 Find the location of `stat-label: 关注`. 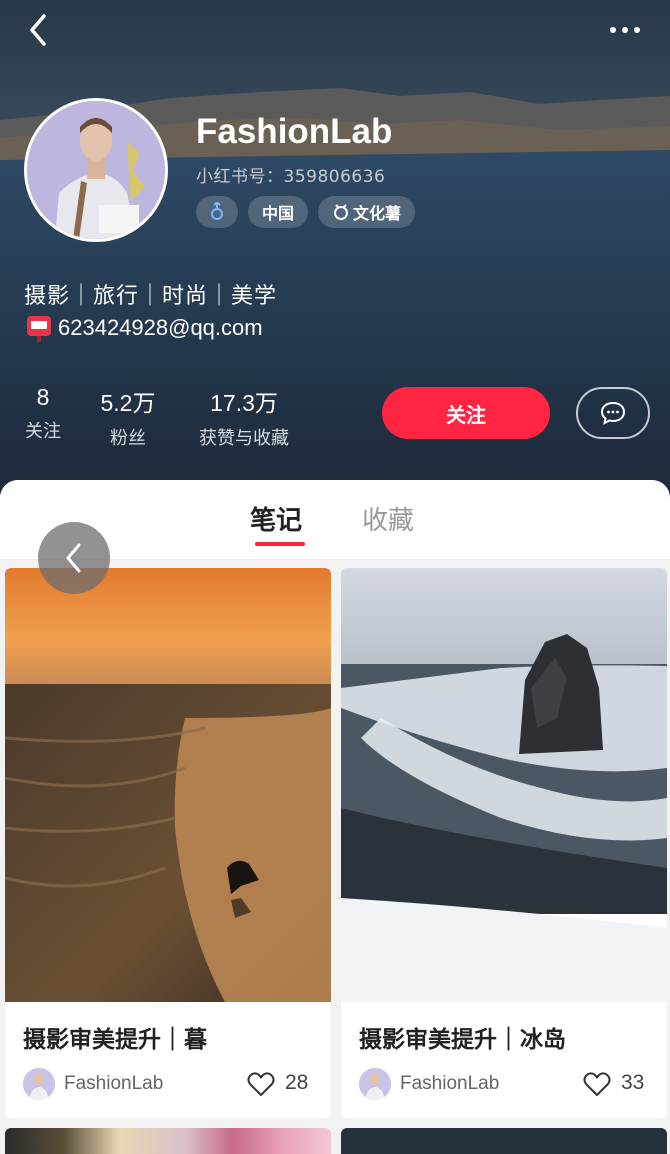

stat-label: 关注 is located at coordinates (43, 431).